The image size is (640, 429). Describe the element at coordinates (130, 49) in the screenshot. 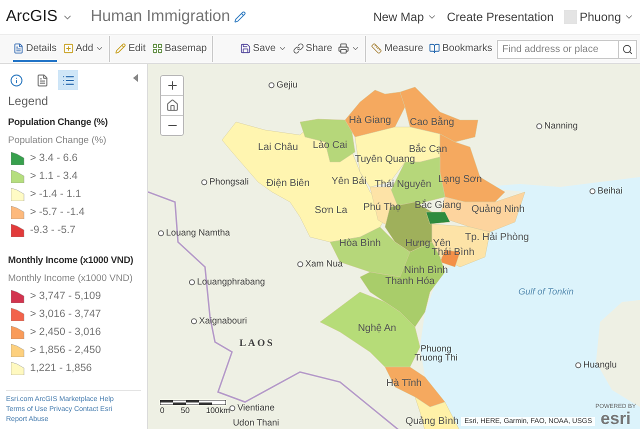

I see `toolbar-button: Edit` at that location.